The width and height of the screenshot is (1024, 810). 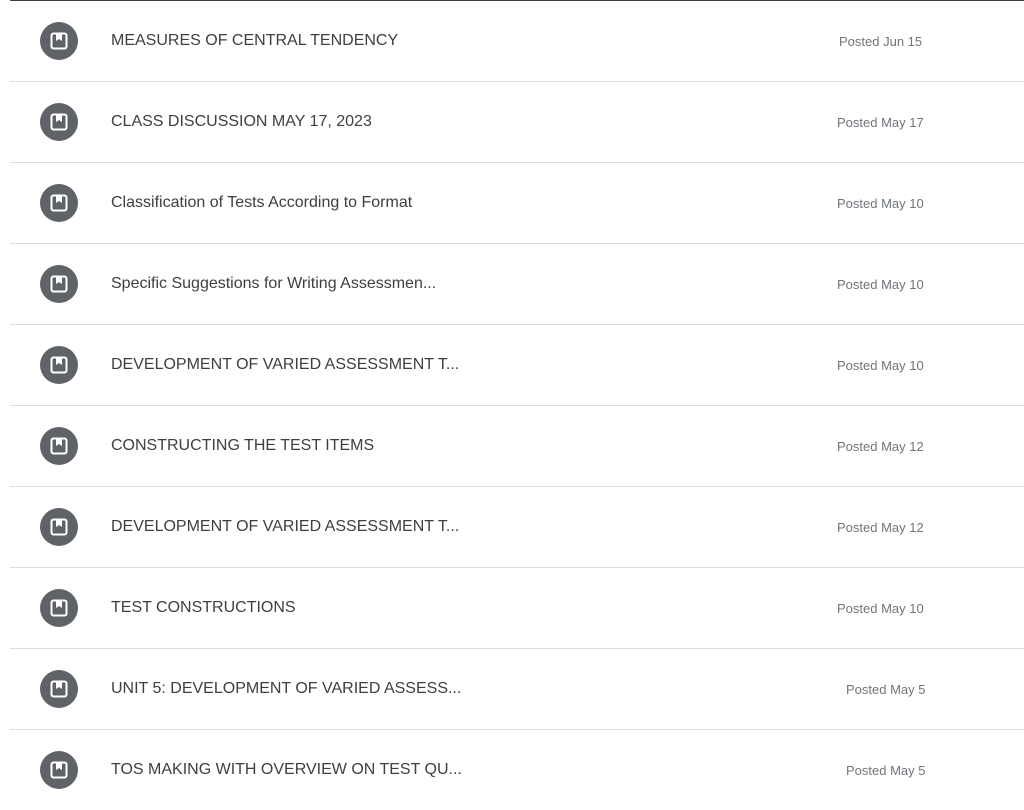 I want to click on material-posted-date: Posted May 17, so click(x=880, y=122).